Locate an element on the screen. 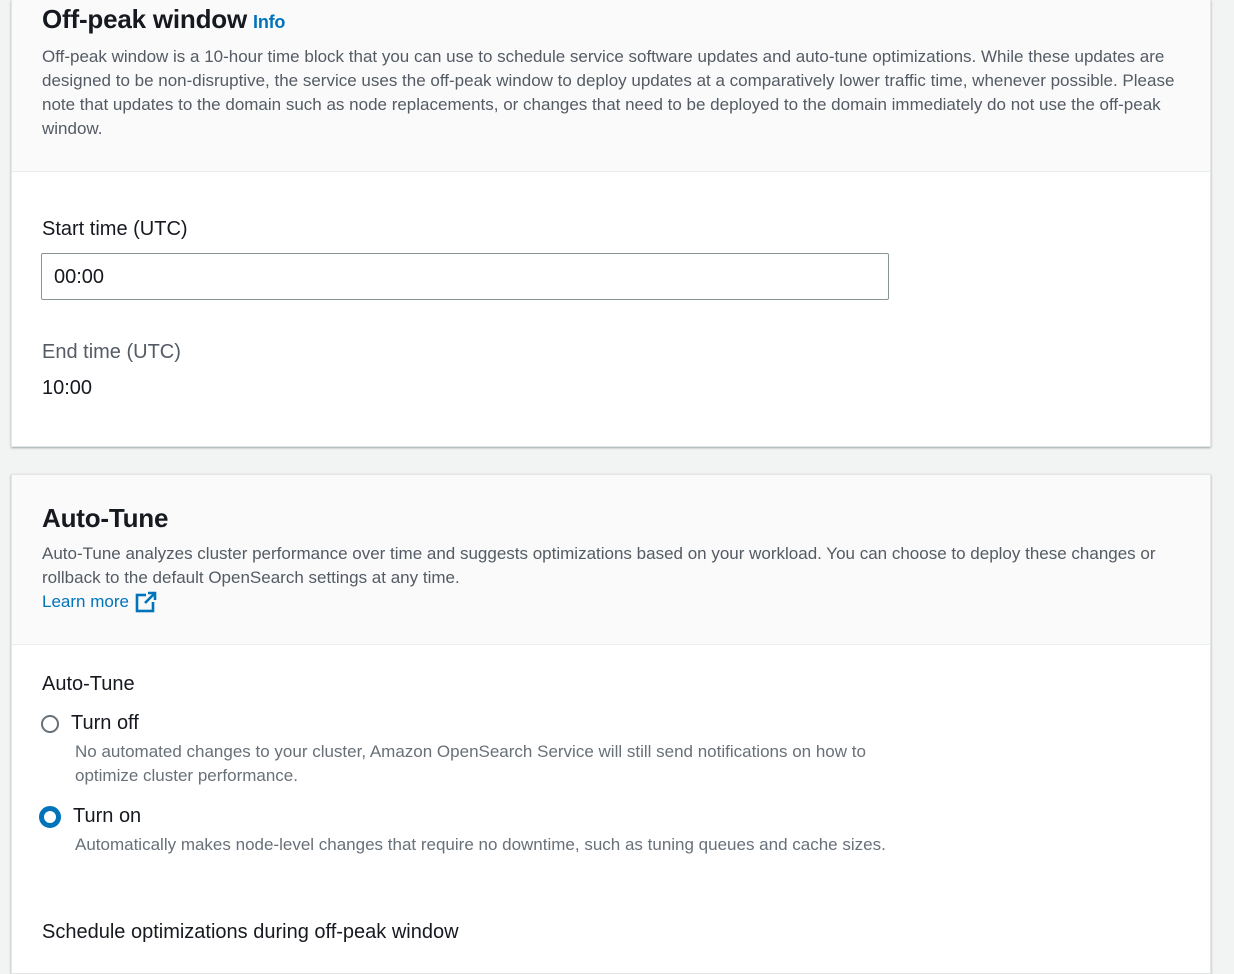 The height and width of the screenshot is (974, 1234). radio-turn-on-control is located at coordinates (50, 816).